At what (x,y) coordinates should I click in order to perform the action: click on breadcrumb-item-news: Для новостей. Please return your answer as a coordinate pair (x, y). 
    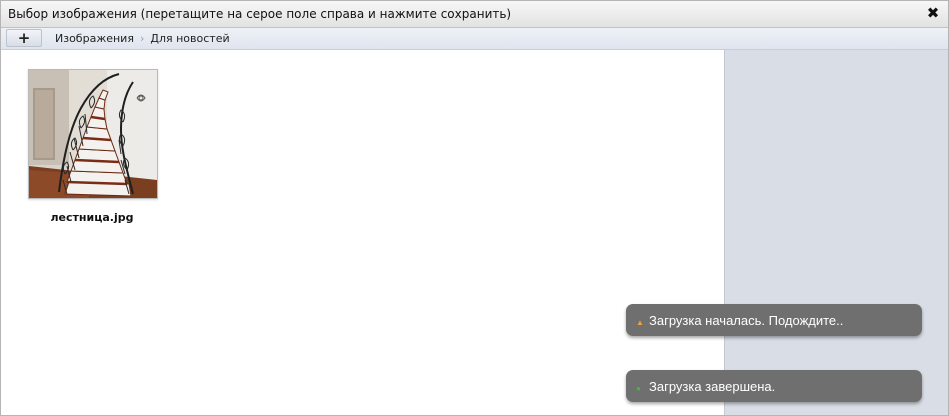
    Looking at the image, I should click on (189, 38).